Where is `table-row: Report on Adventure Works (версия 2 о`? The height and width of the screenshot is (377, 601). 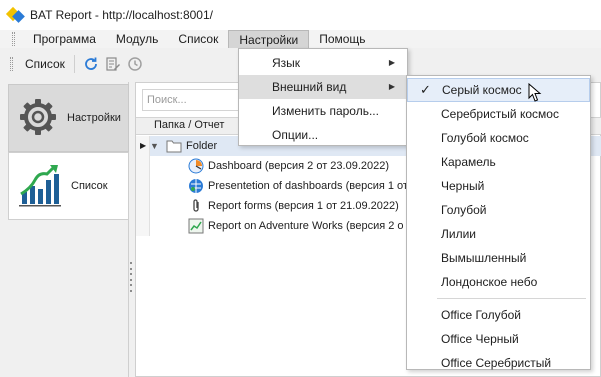
table-row: Report on Adventure Works (версия 2 о is located at coordinates (296, 226).